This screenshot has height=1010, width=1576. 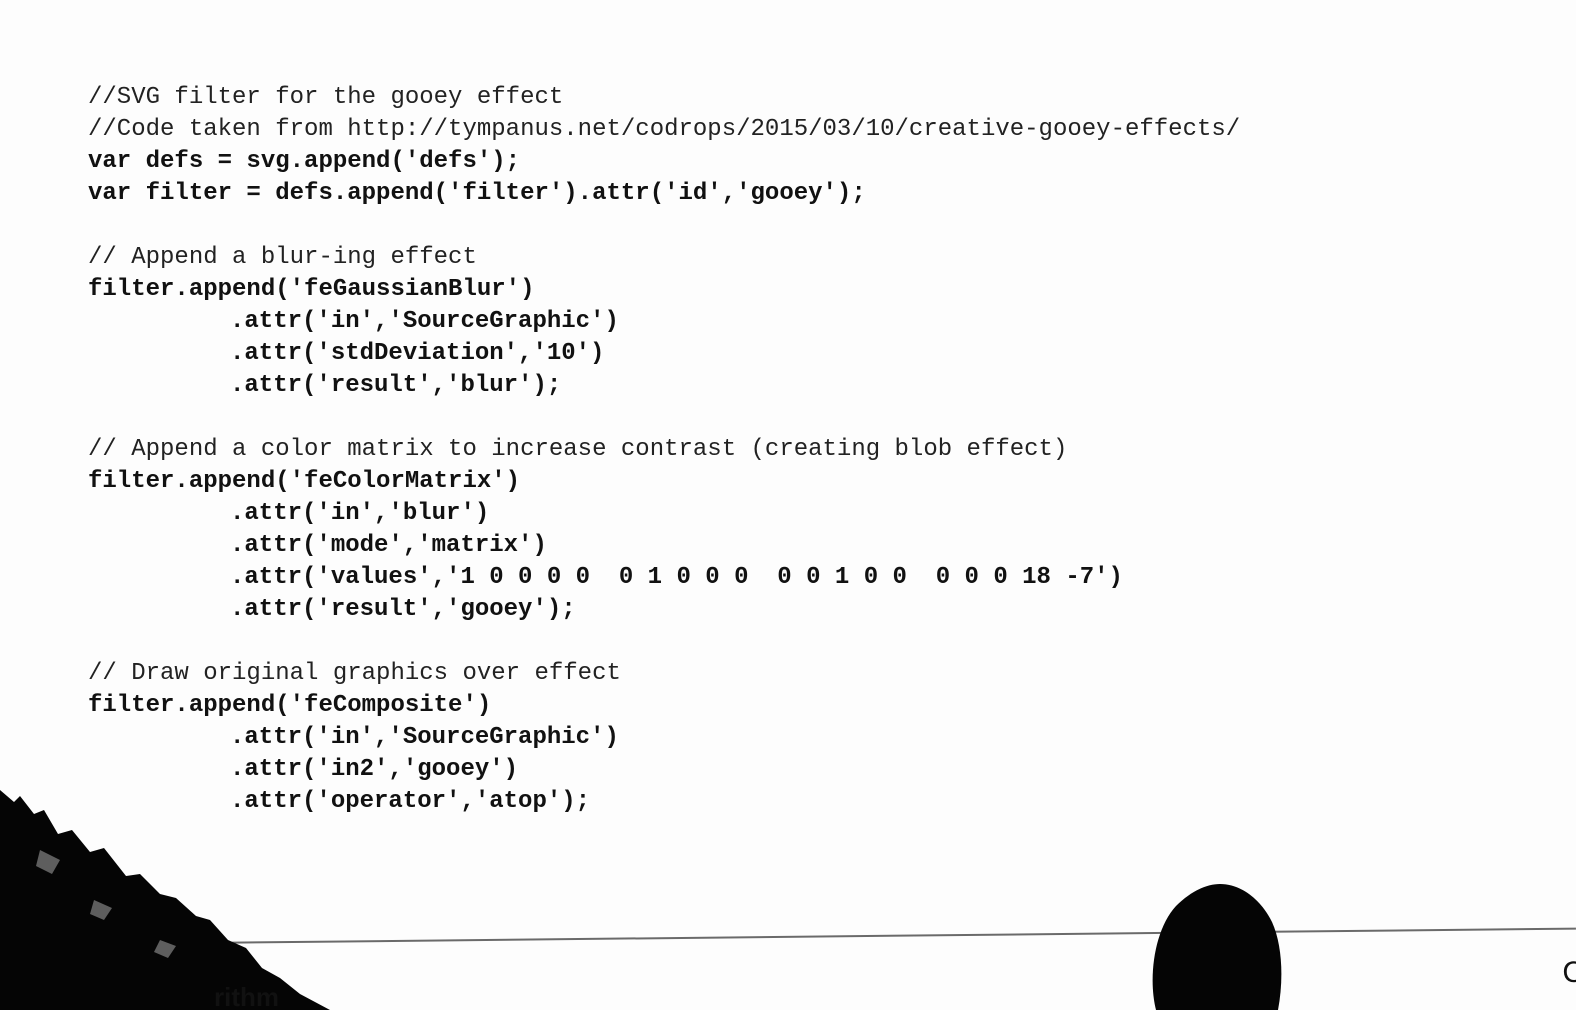 I want to click on code-line-13: filter.append('feColorMatrix'), so click(x=304, y=481).